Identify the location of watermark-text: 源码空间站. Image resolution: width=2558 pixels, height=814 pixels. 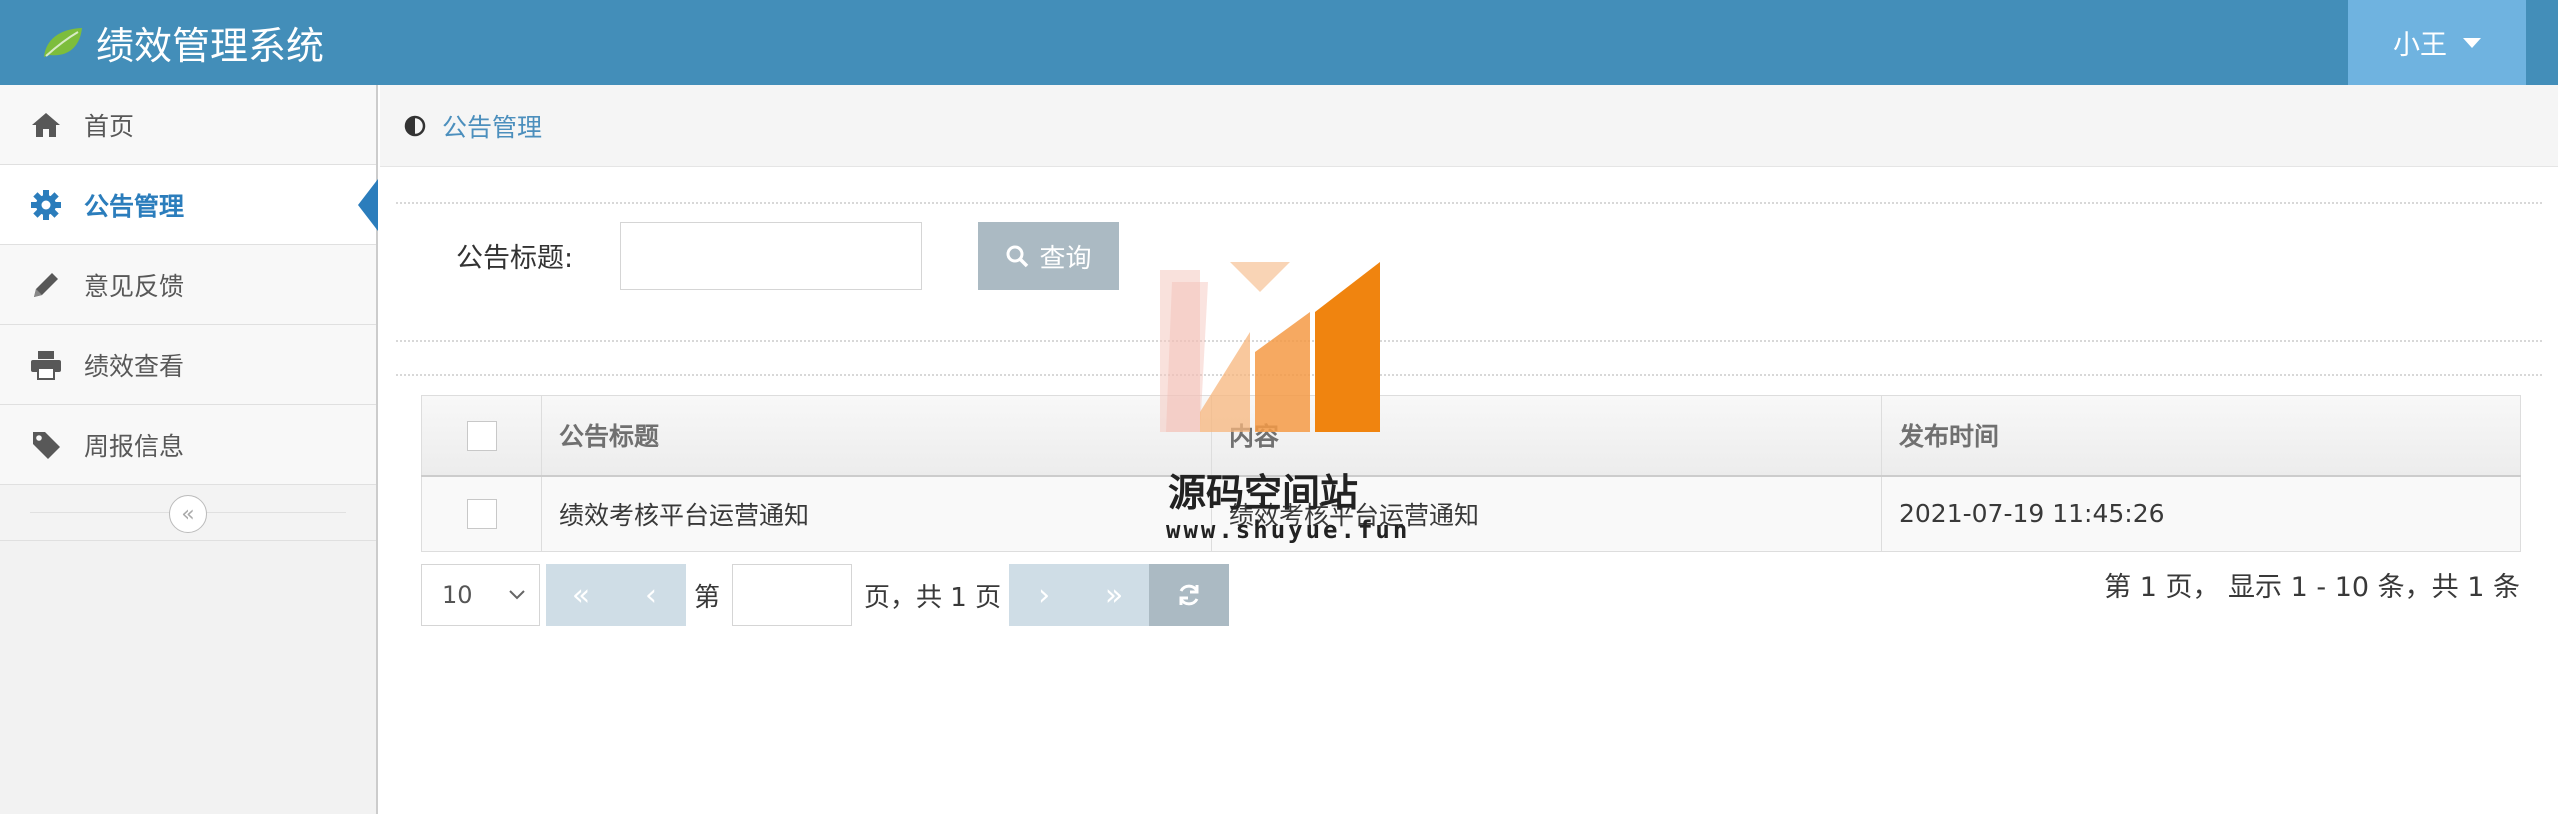
(1263, 493).